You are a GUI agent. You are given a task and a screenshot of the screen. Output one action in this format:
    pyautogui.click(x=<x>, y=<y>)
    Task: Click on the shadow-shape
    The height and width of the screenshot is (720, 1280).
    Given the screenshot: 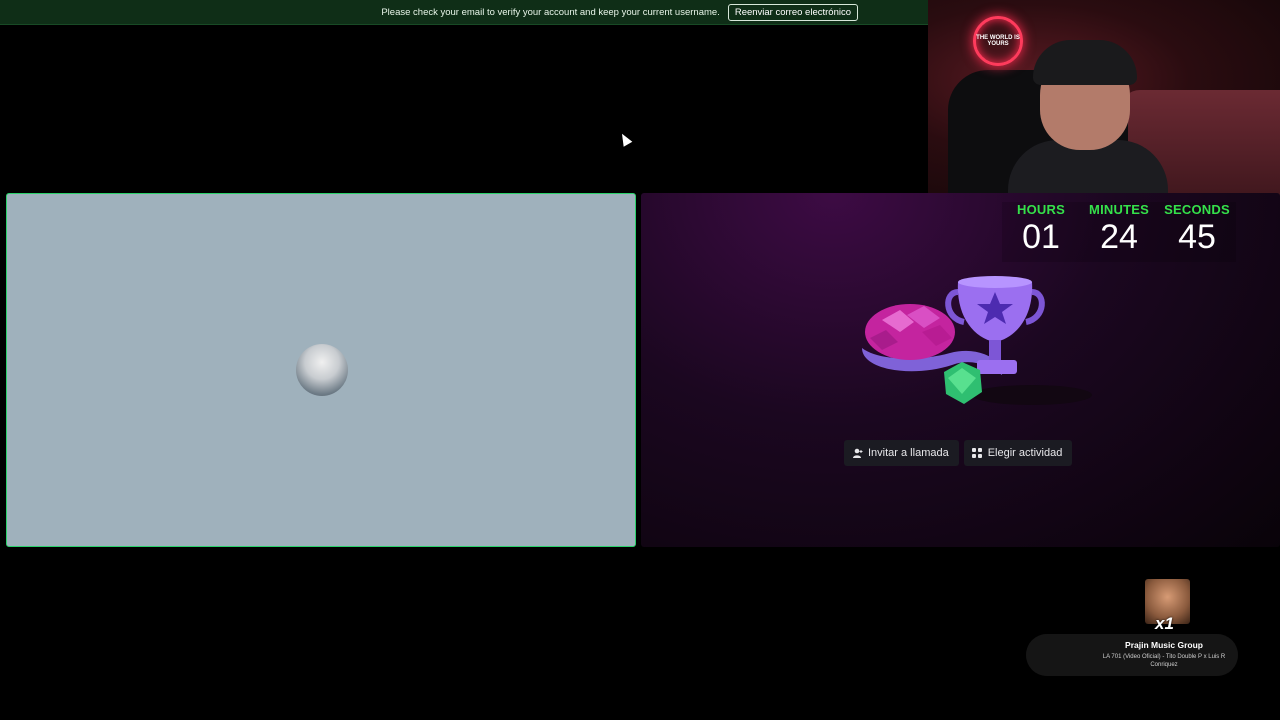 What is the action you would take?
    pyautogui.click(x=1032, y=395)
    